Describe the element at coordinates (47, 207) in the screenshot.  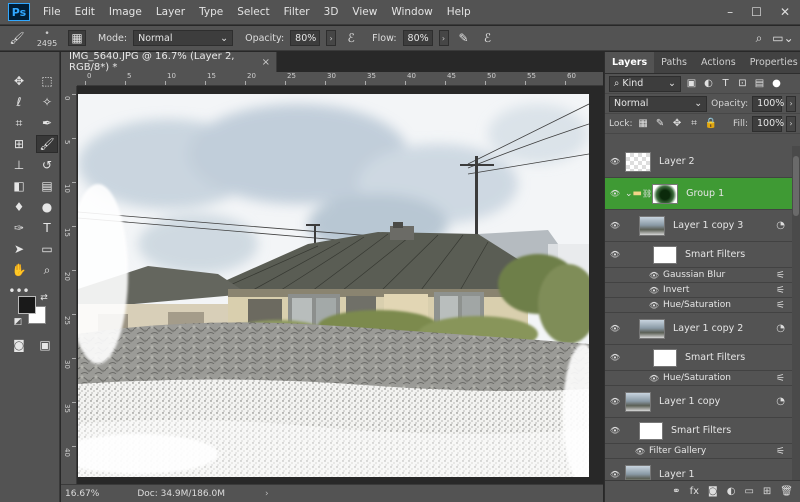
I see `dodge-tool-icon: ●` at that location.